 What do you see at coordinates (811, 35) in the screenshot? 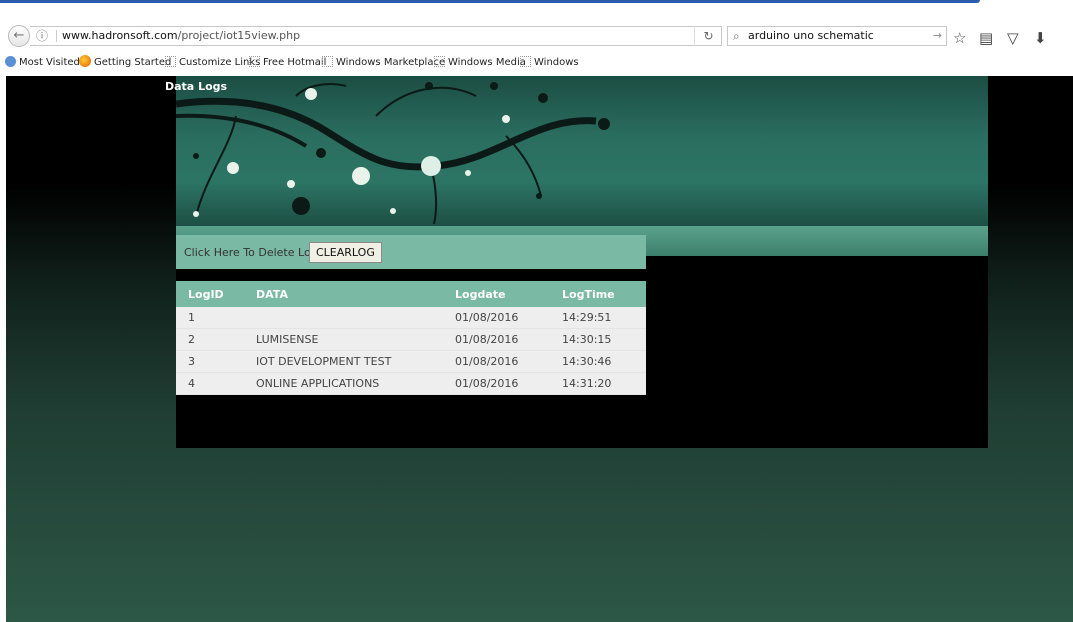
I see `search-text: arduino uno schematic` at bounding box center [811, 35].